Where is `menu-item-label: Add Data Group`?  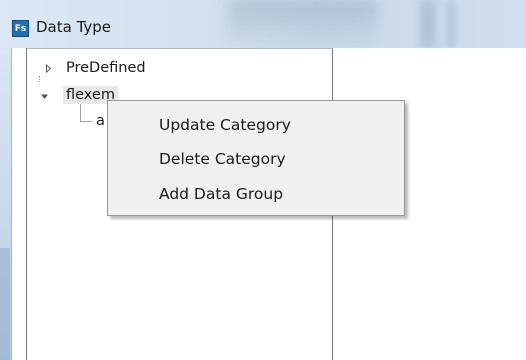 menu-item-label: Add Data Group is located at coordinates (221, 194).